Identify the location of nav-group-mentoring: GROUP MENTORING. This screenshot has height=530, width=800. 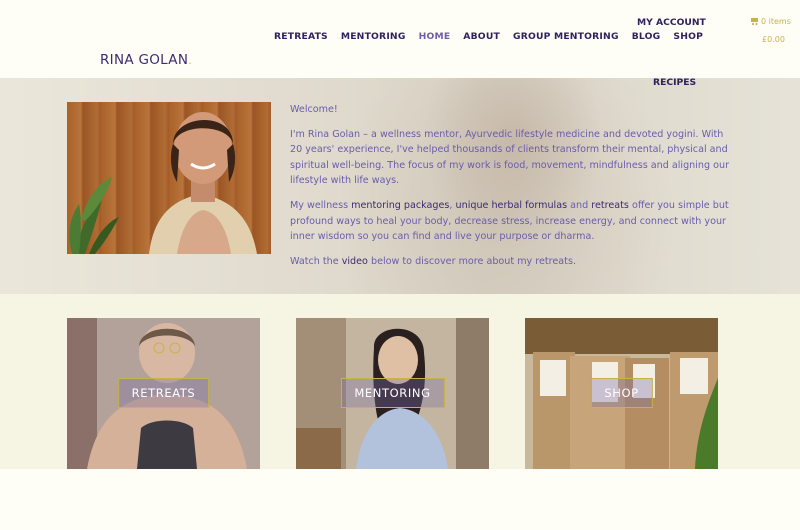
(566, 36).